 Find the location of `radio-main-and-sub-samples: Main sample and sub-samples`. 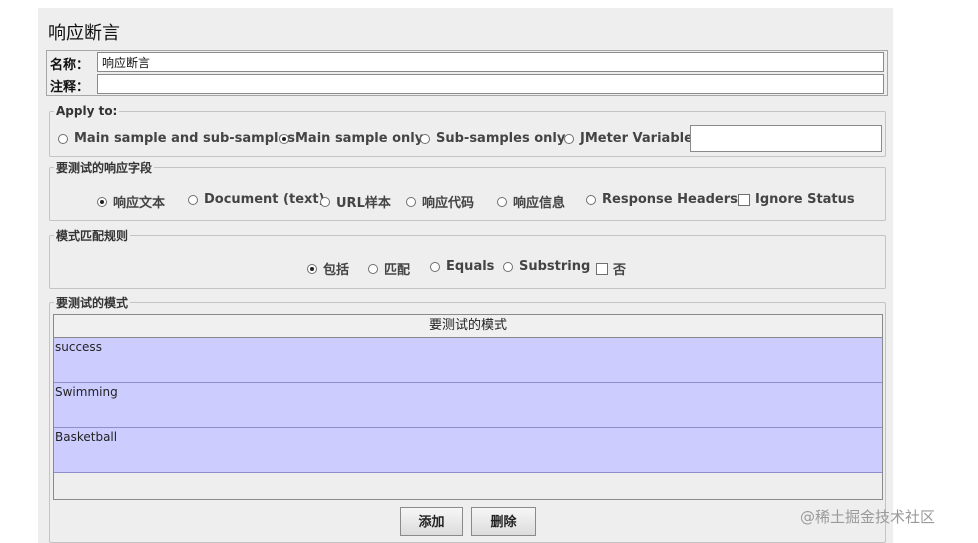

radio-main-and-sub-samples: Main sample and sub-samples is located at coordinates (176, 138).